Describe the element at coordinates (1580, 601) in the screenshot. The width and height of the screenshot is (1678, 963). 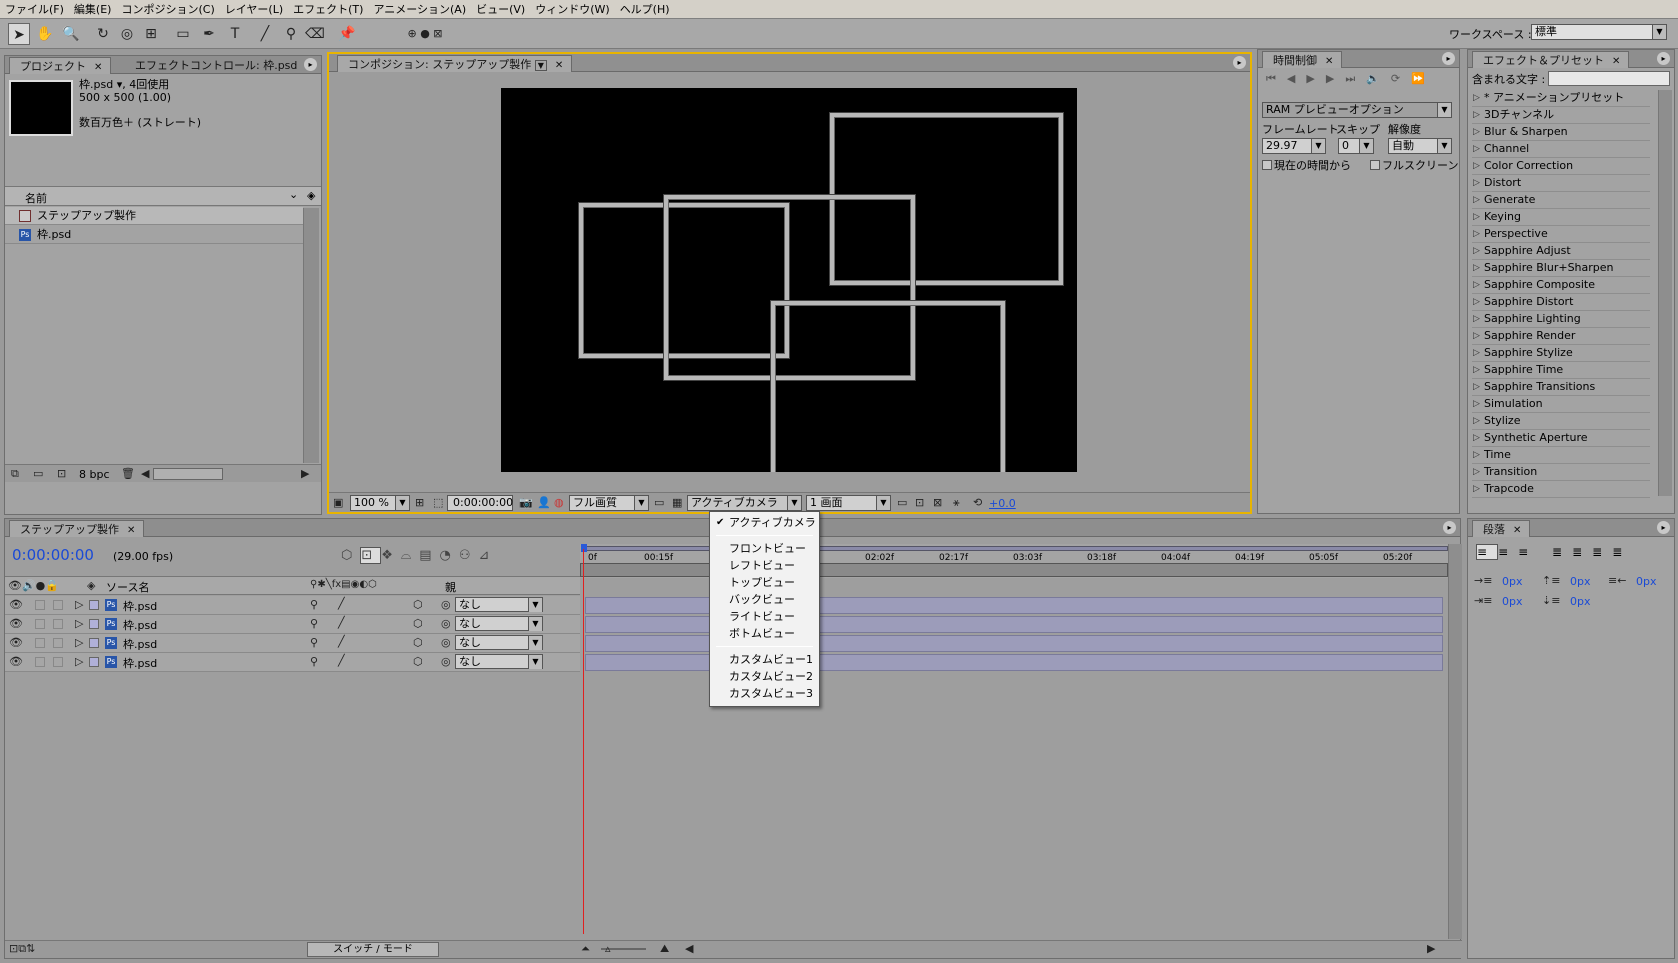
I see `space-after-value: 0px` at that location.